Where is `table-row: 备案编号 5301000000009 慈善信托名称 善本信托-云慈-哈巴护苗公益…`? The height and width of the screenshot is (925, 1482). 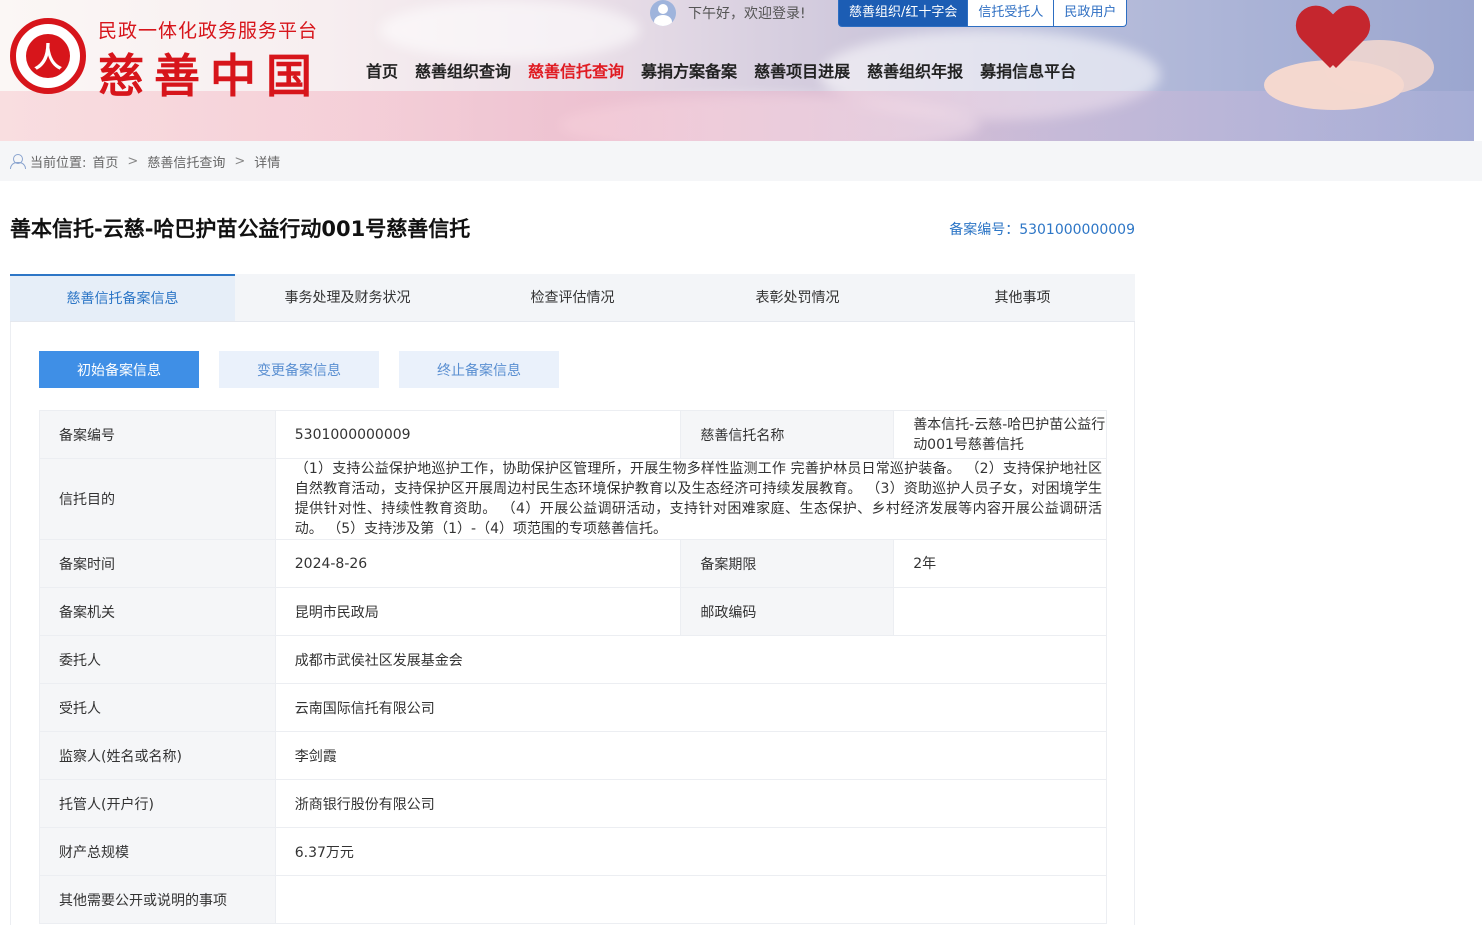
table-row: 备案编号 5301000000009 慈善信托名称 善本信托-云慈-哈巴护苗公益… is located at coordinates (573, 434).